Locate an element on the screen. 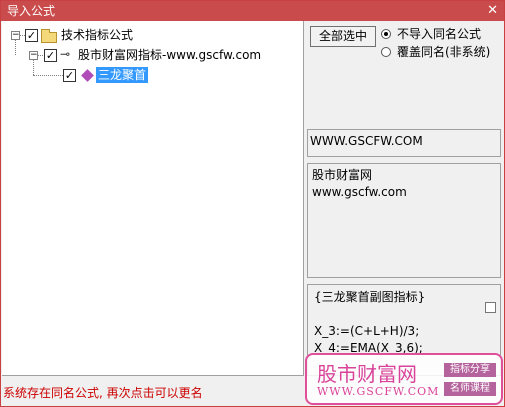  watermark-url: WWW.GSCFW.COM is located at coordinates (378, 391).